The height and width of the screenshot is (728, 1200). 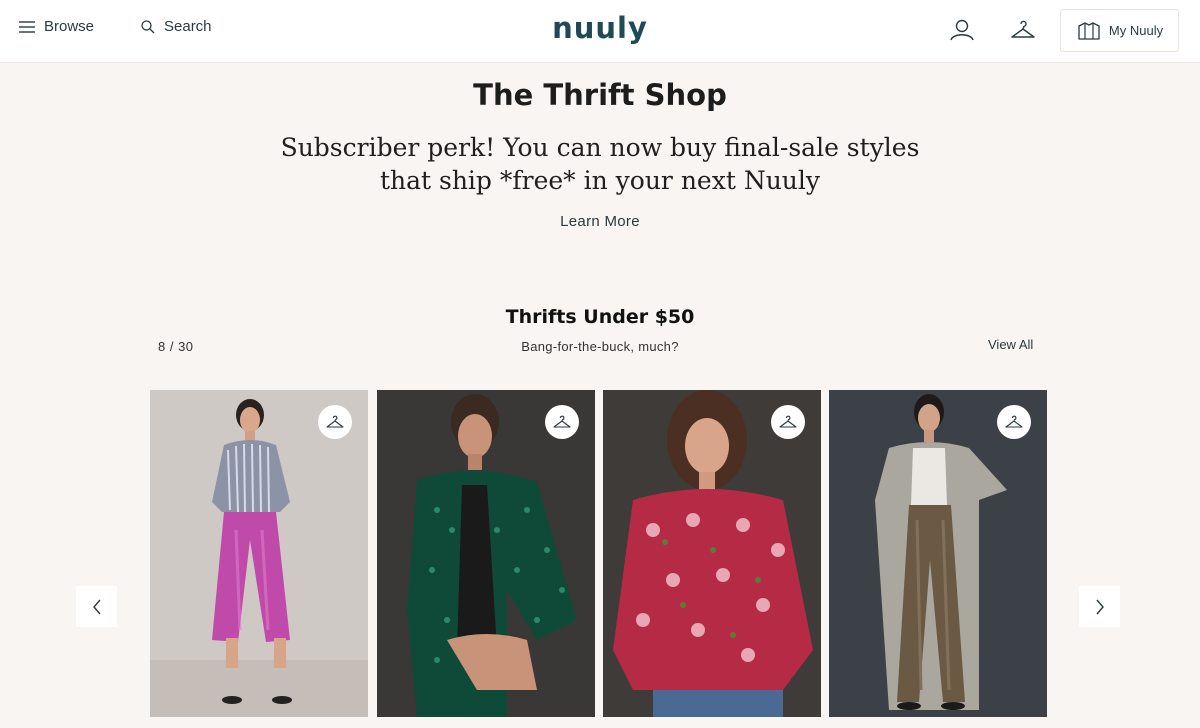 I want to click on carousel-next-button, so click(x=1099, y=606).